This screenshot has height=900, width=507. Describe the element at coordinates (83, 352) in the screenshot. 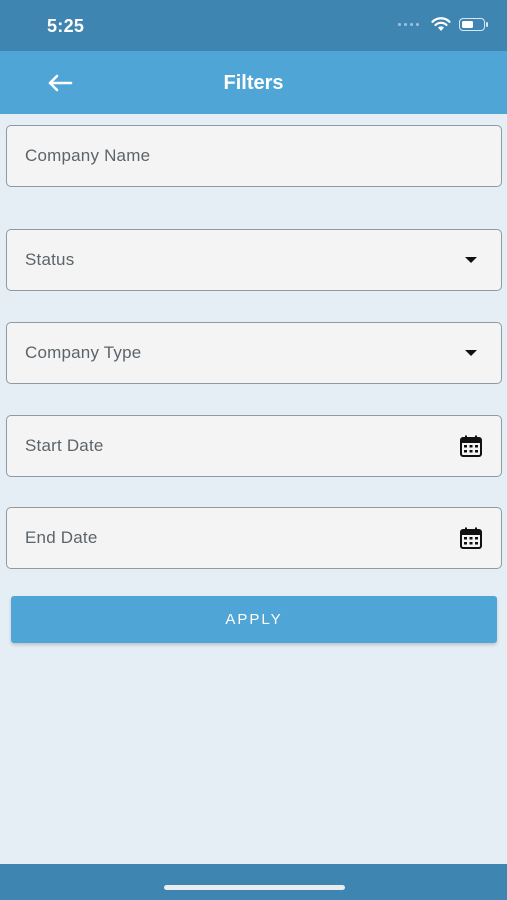

I see `company-type-placeholder: Company Type` at that location.